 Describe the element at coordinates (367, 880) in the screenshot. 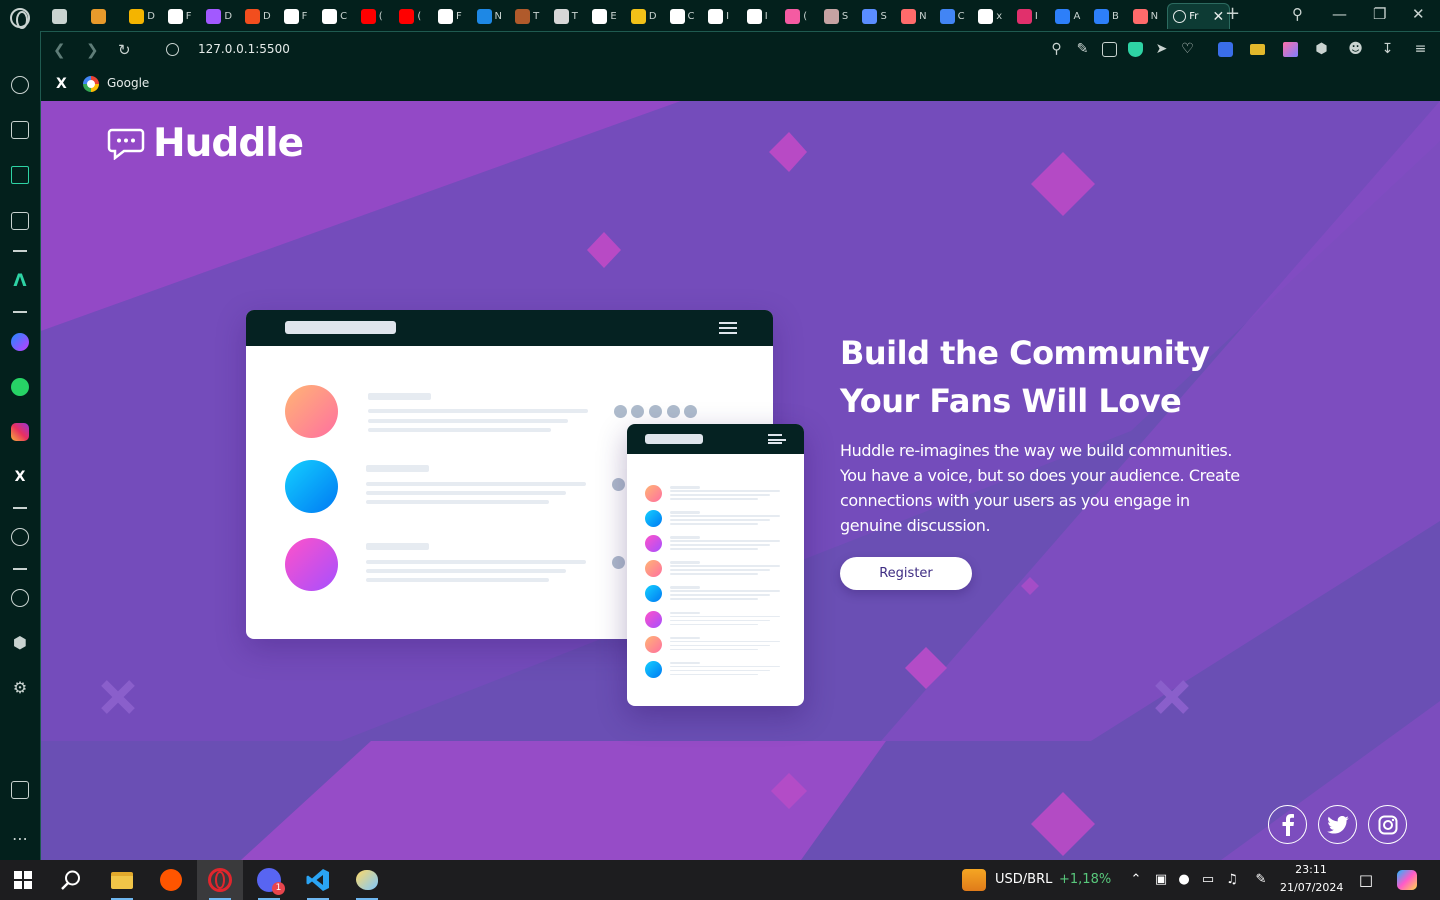

I see `paint-icon` at that location.